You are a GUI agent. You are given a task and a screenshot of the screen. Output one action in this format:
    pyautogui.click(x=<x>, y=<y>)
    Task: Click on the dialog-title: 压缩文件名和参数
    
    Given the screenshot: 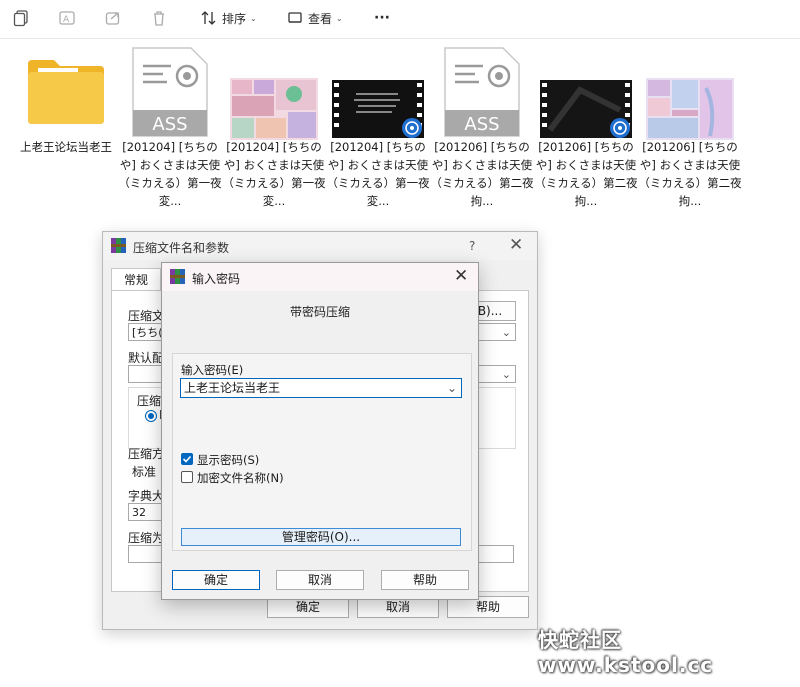 What is the action you would take?
    pyautogui.click(x=181, y=248)
    